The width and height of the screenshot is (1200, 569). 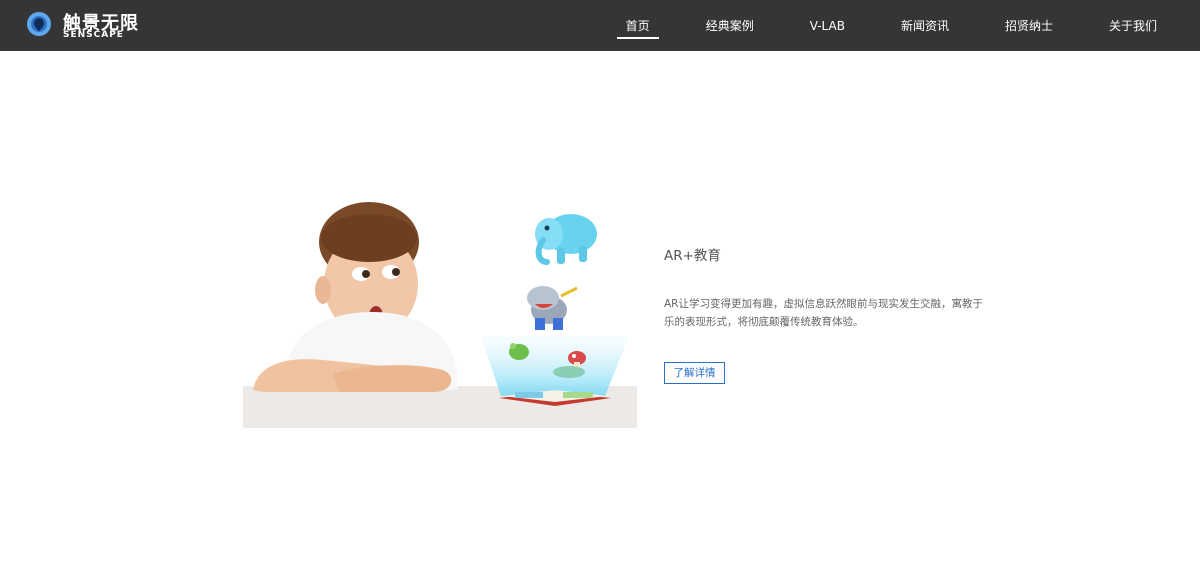 I want to click on nav-item-cases: 经典案例, so click(x=730, y=26).